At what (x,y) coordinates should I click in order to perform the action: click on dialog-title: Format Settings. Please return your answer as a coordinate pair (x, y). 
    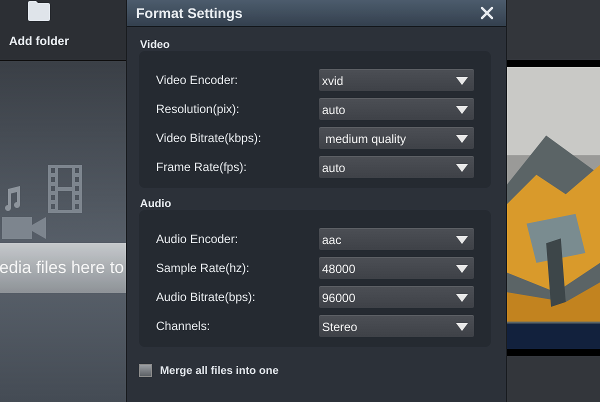
    Looking at the image, I should click on (189, 13).